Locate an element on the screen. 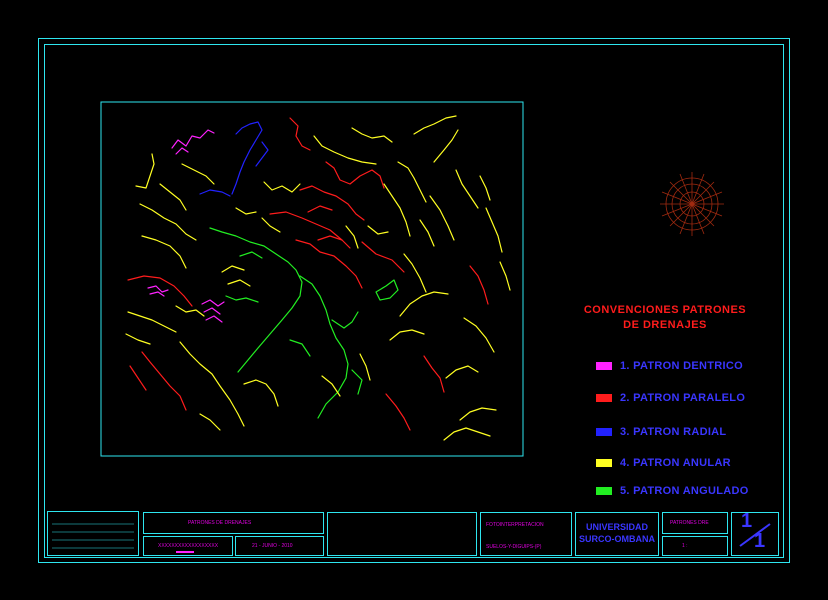 The image size is (828, 600). swatch-paralelo is located at coordinates (604, 398).